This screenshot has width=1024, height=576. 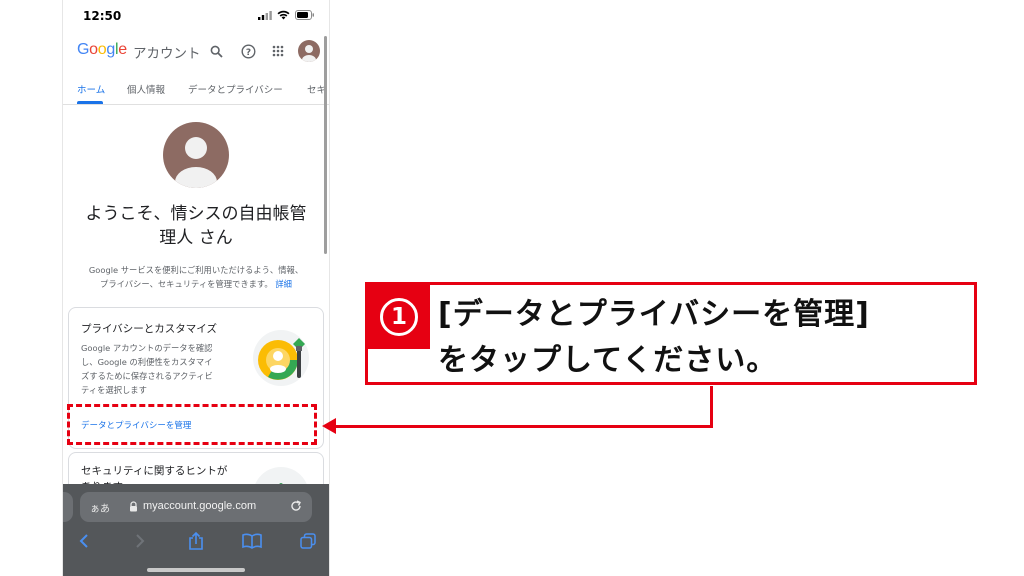 What do you see at coordinates (265, 15) in the screenshot?
I see `signal-icon` at bounding box center [265, 15].